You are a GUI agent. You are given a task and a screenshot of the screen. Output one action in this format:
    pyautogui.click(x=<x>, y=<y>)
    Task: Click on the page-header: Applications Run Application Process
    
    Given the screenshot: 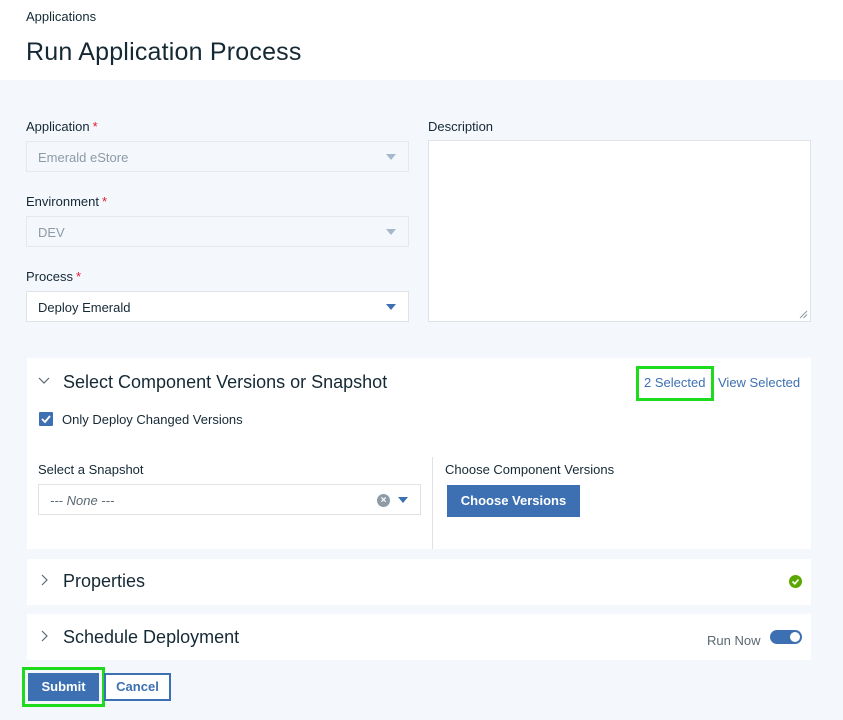 What is the action you would take?
    pyautogui.click(x=421, y=40)
    